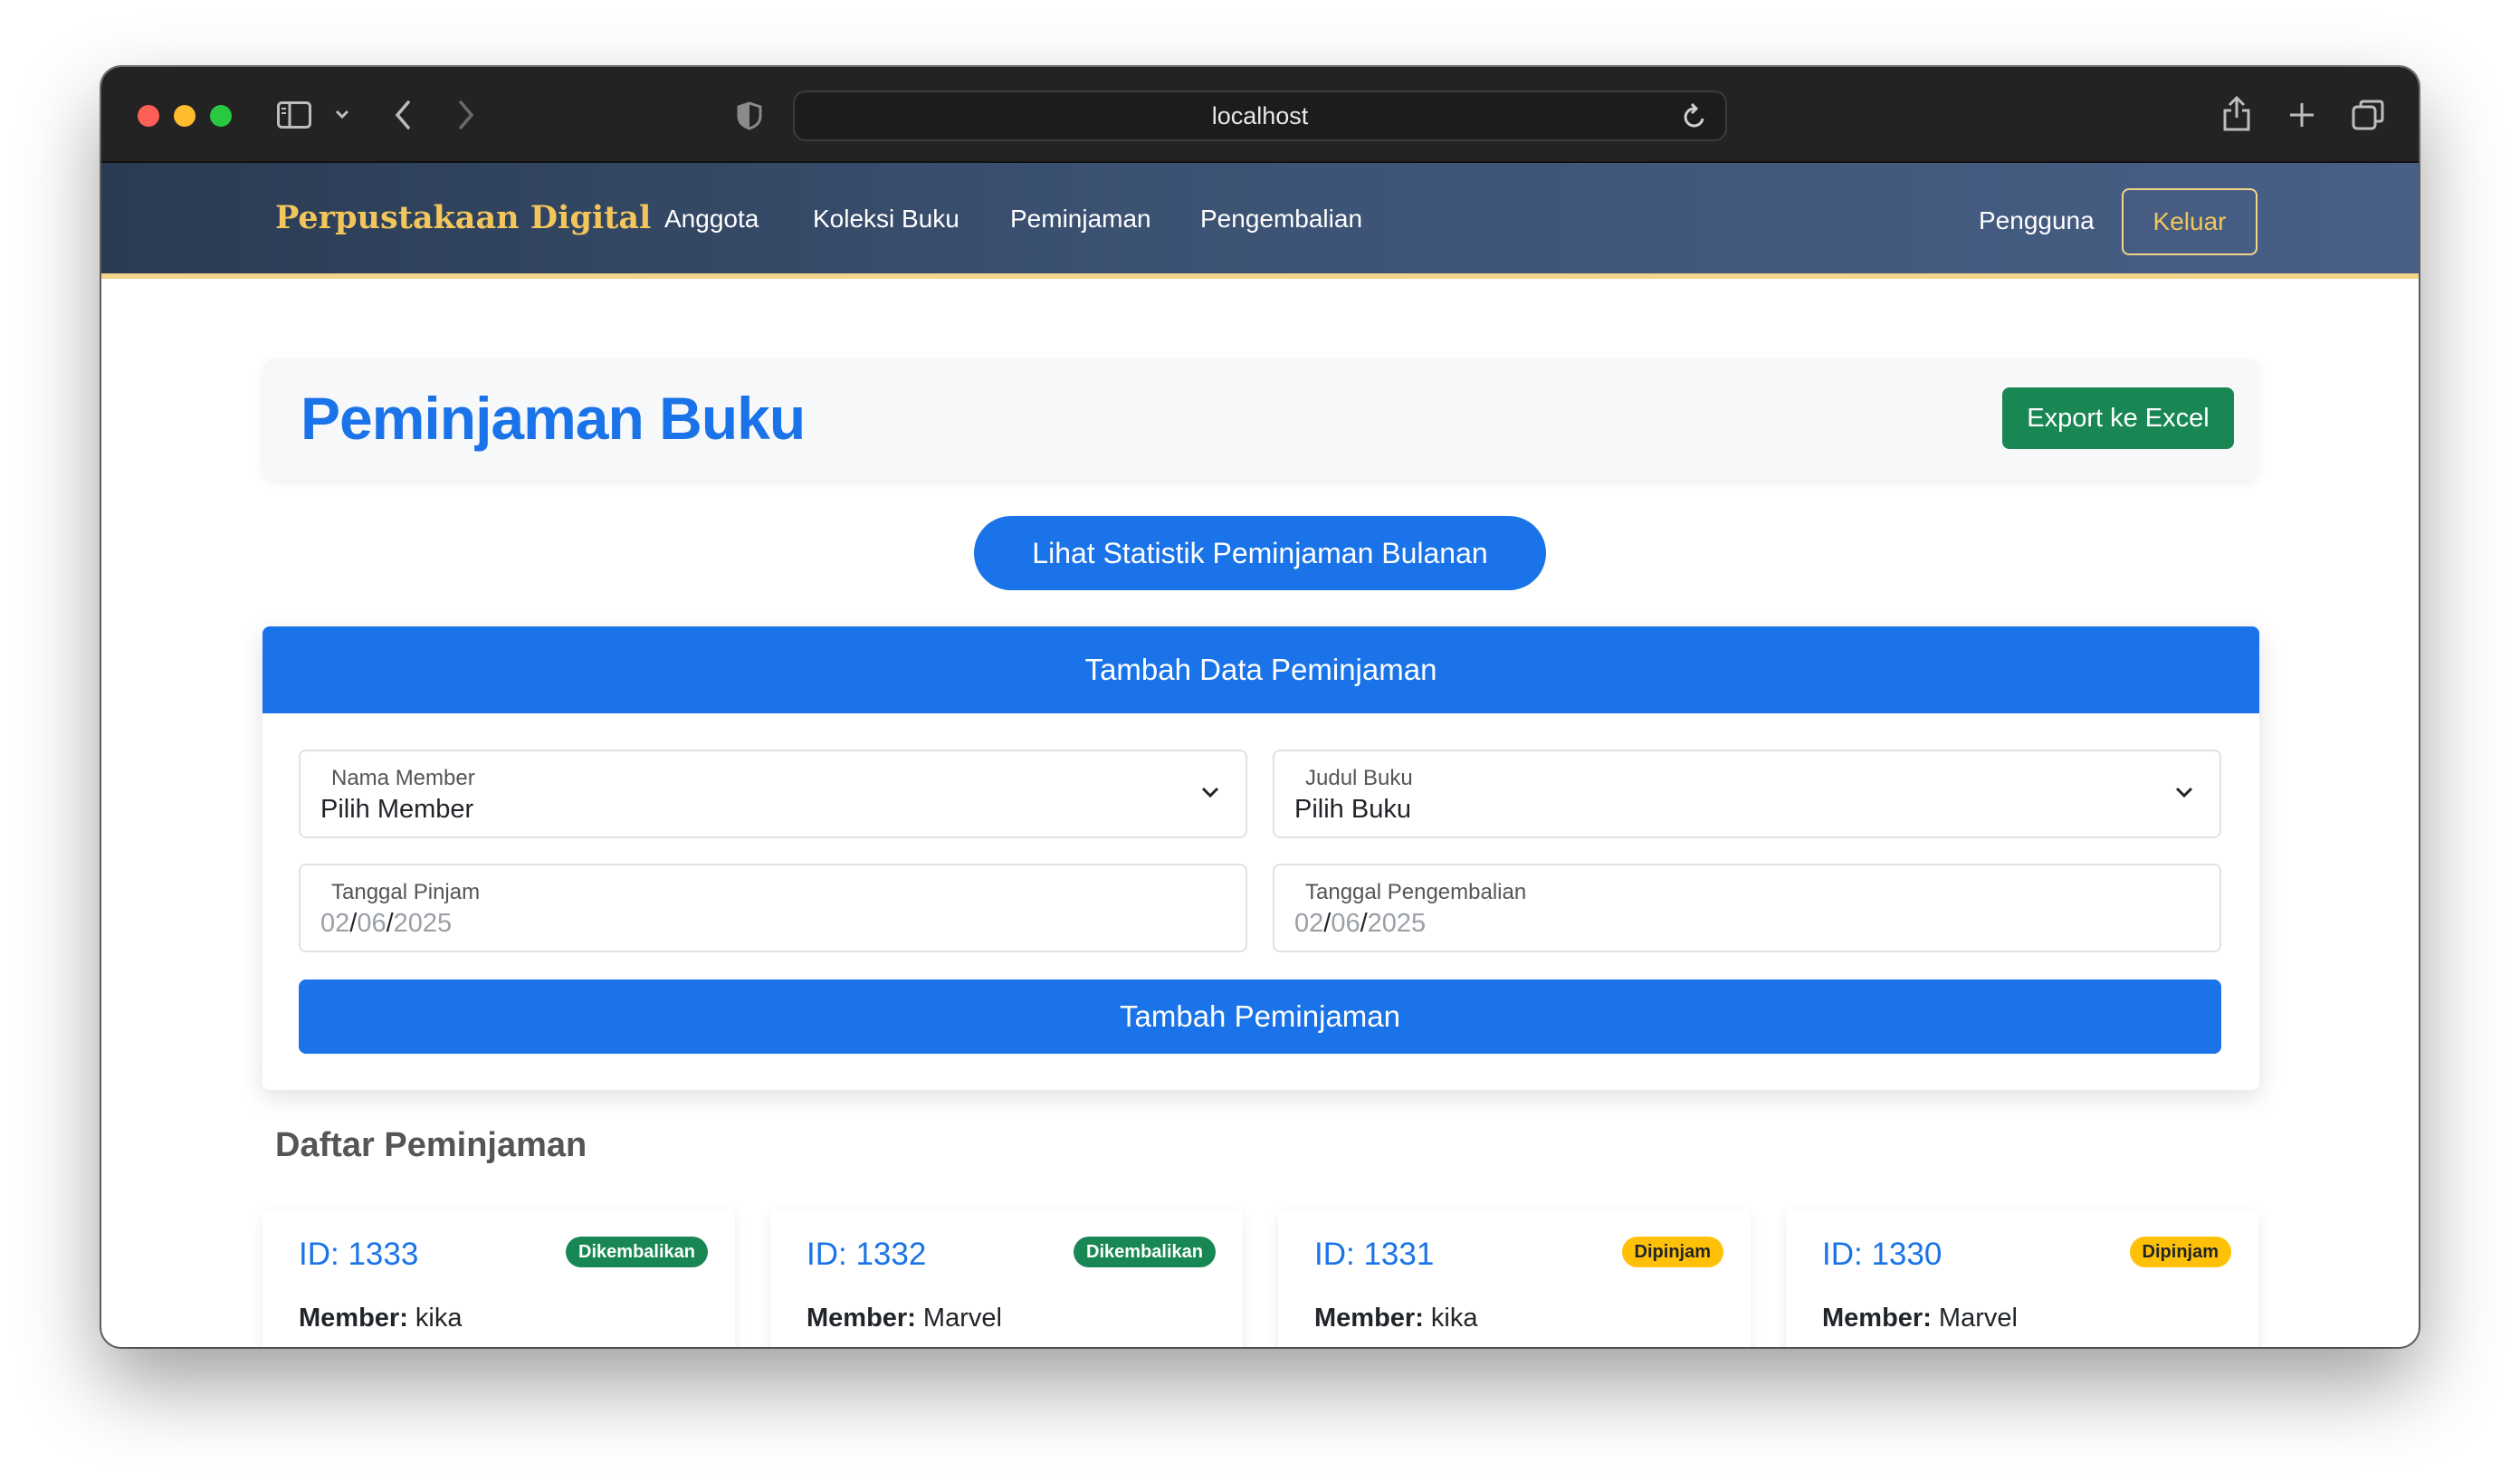 The image size is (2520, 1481). What do you see at coordinates (403, 115) in the screenshot?
I see `back-icon` at bounding box center [403, 115].